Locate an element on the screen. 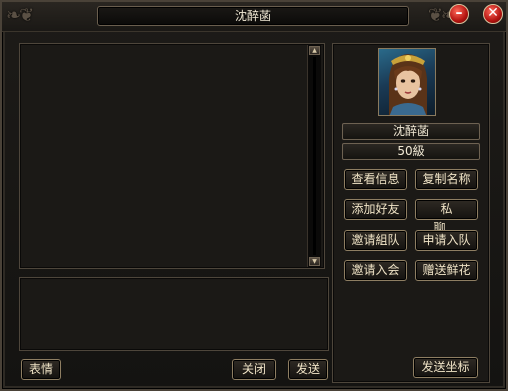  request-join-team-button: 申请入队 is located at coordinates (446, 240).